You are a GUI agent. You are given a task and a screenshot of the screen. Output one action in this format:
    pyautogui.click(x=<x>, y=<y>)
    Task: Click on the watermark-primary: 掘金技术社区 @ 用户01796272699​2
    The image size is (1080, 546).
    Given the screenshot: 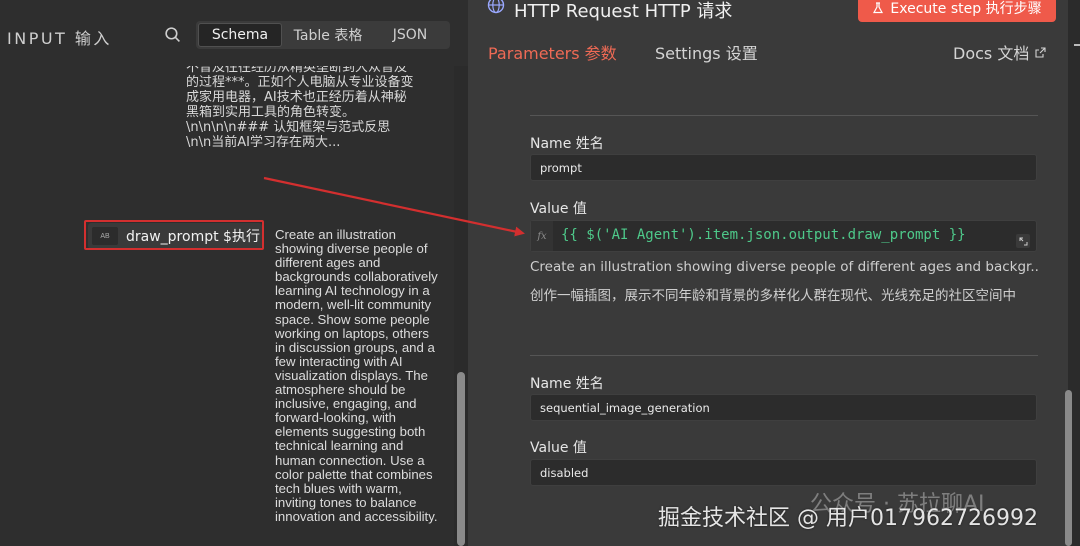 What is the action you would take?
    pyautogui.click(x=848, y=518)
    